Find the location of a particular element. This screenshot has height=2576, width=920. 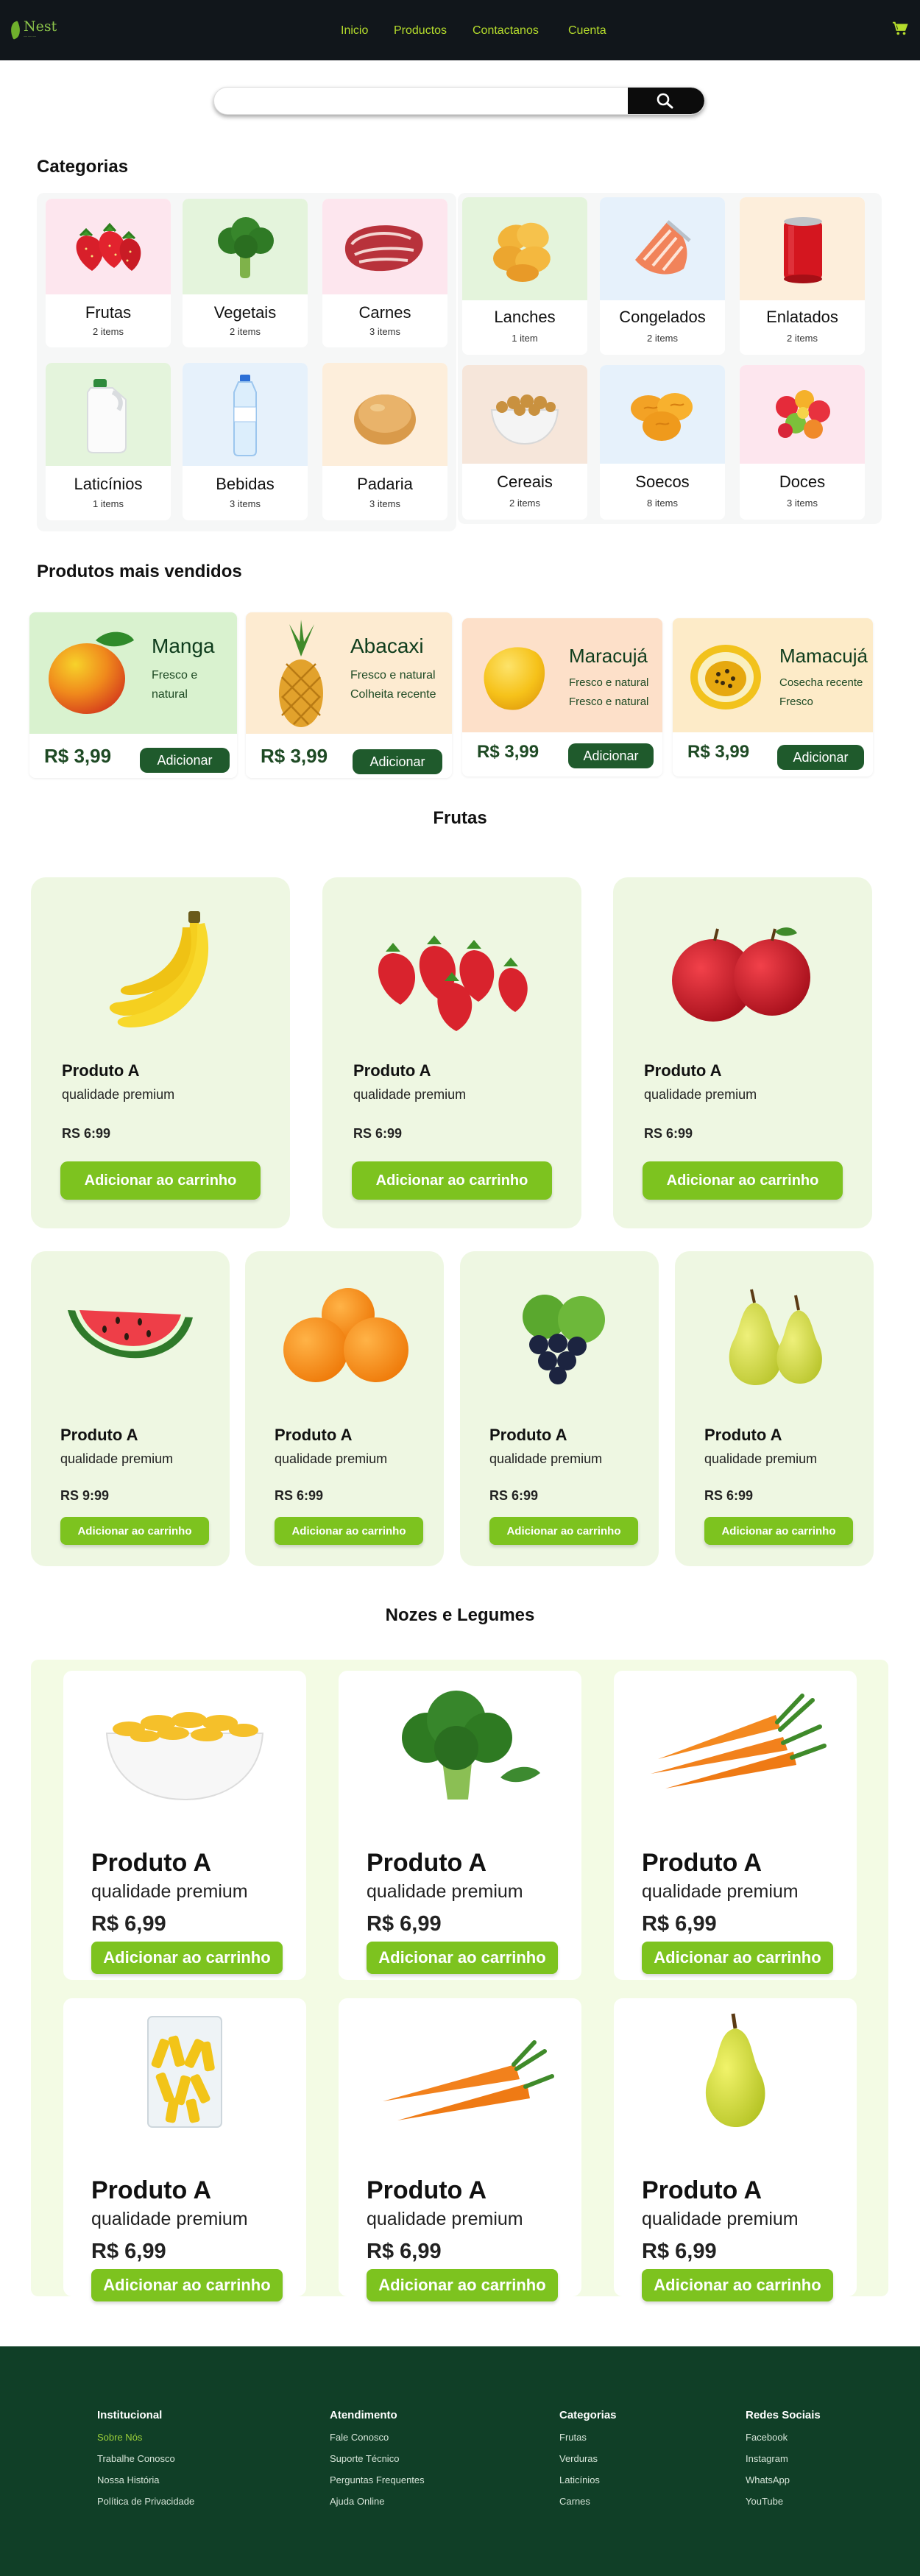

nav-cuenta: Cuenta is located at coordinates (587, 31).